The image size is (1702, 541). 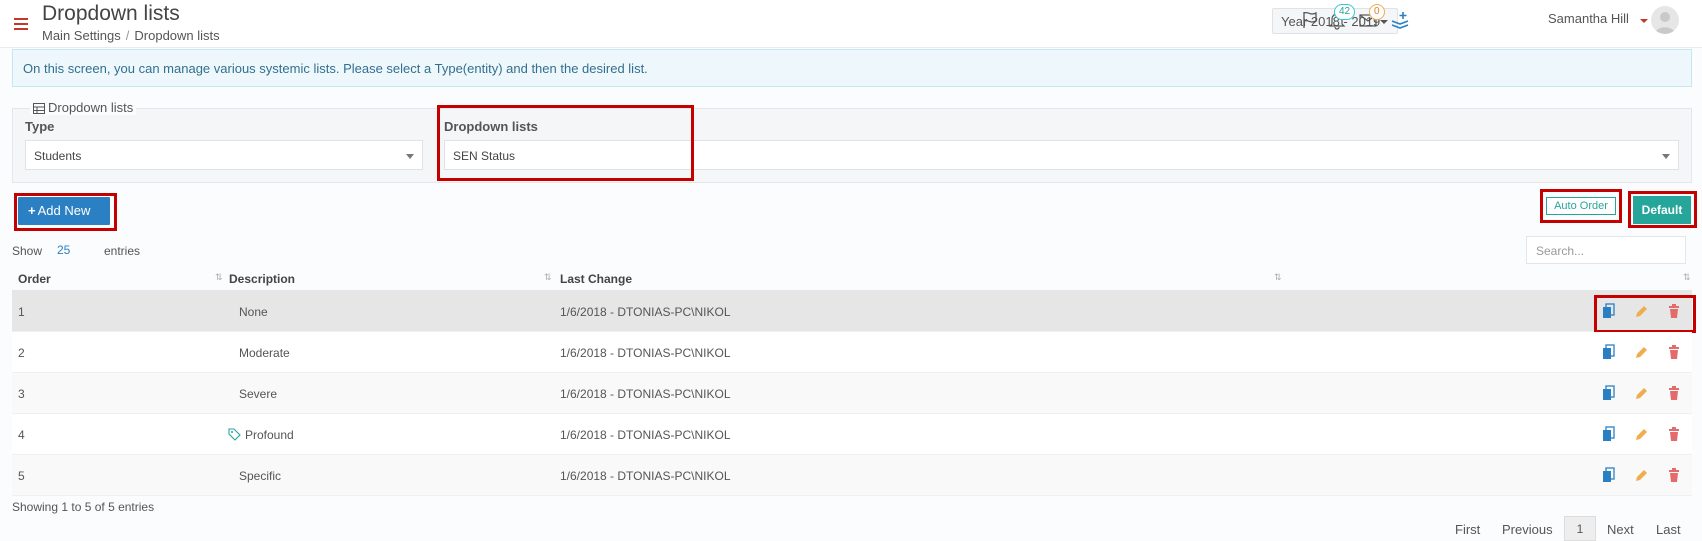 I want to click on cell-description: Profound, so click(x=269, y=435).